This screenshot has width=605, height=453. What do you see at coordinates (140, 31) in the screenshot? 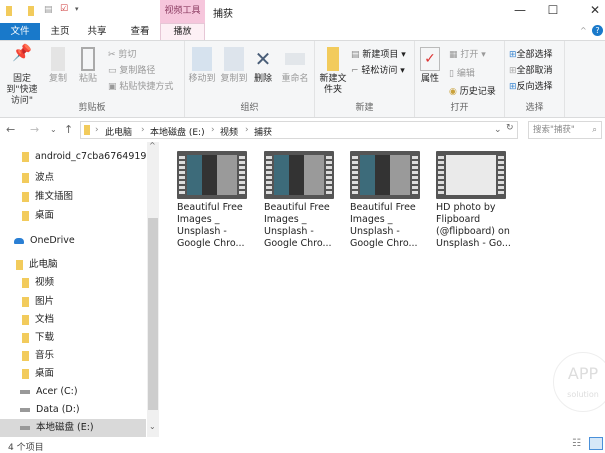
I see `tab-view: 查看` at bounding box center [140, 31].